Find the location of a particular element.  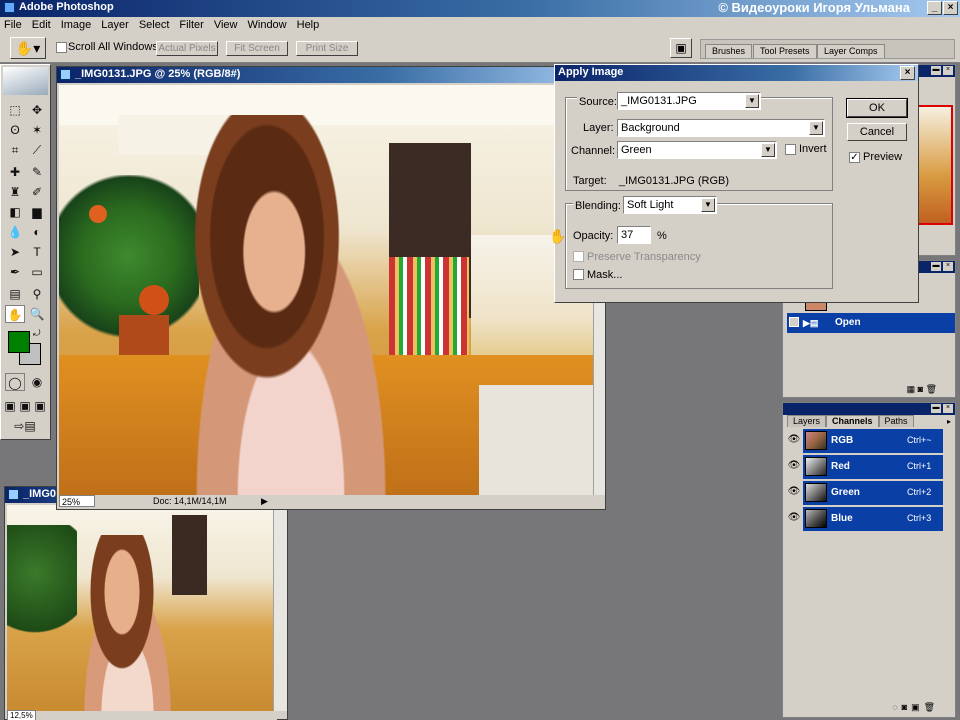

zoom-tool-icon: 🔍 is located at coordinates (37, 314).